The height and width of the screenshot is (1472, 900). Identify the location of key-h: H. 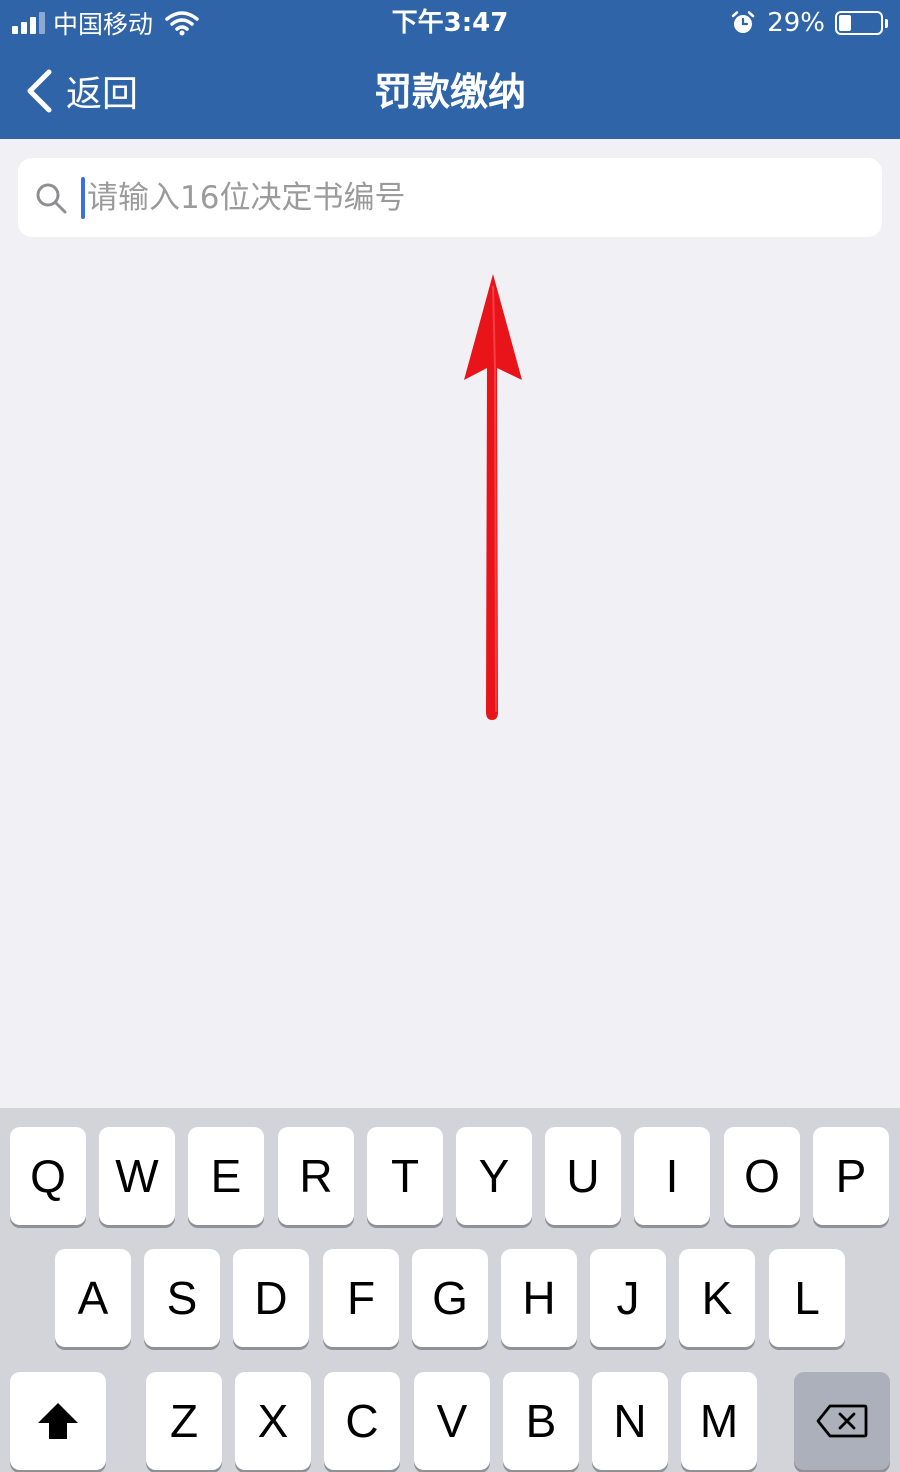
(539, 1298).